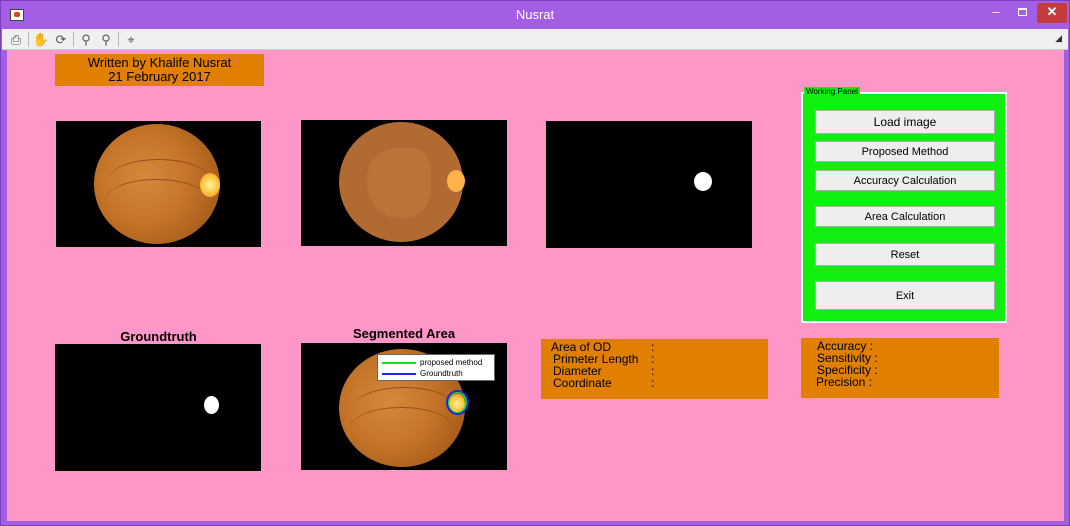 The image size is (1070, 526). What do you see at coordinates (996, 13) in the screenshot?
I see `minimize-button: –` at bounding box center [996, 13].